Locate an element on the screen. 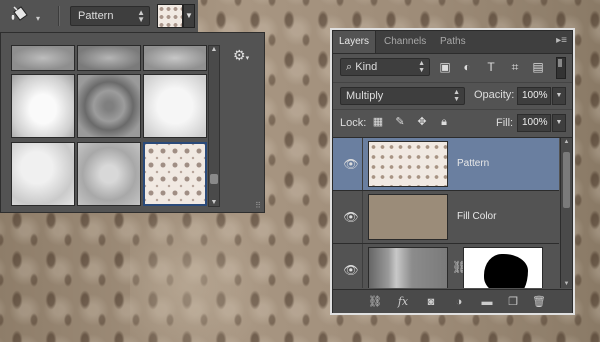 This screenshot has height=342, width=600. tab-paths: Paths is located at coordinates (453, 42).